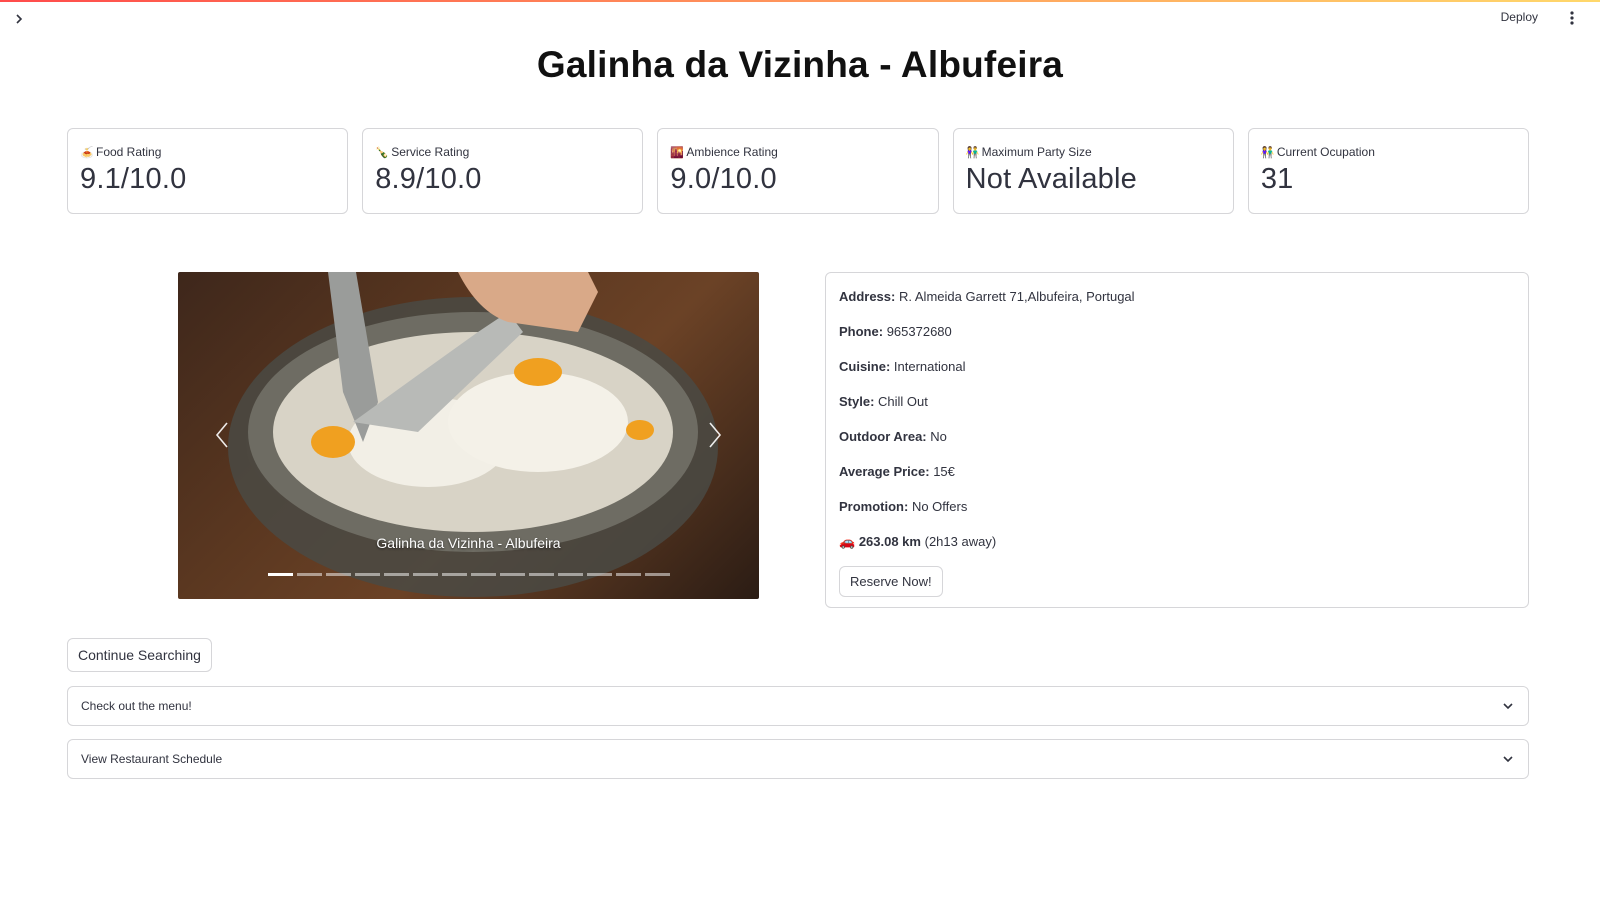 This screenshot has height=900, width=1600. Describe the element at coordinates (1177, 375) in the screenshot. I see `detail-cuisine: Cuisine: International` at that location.